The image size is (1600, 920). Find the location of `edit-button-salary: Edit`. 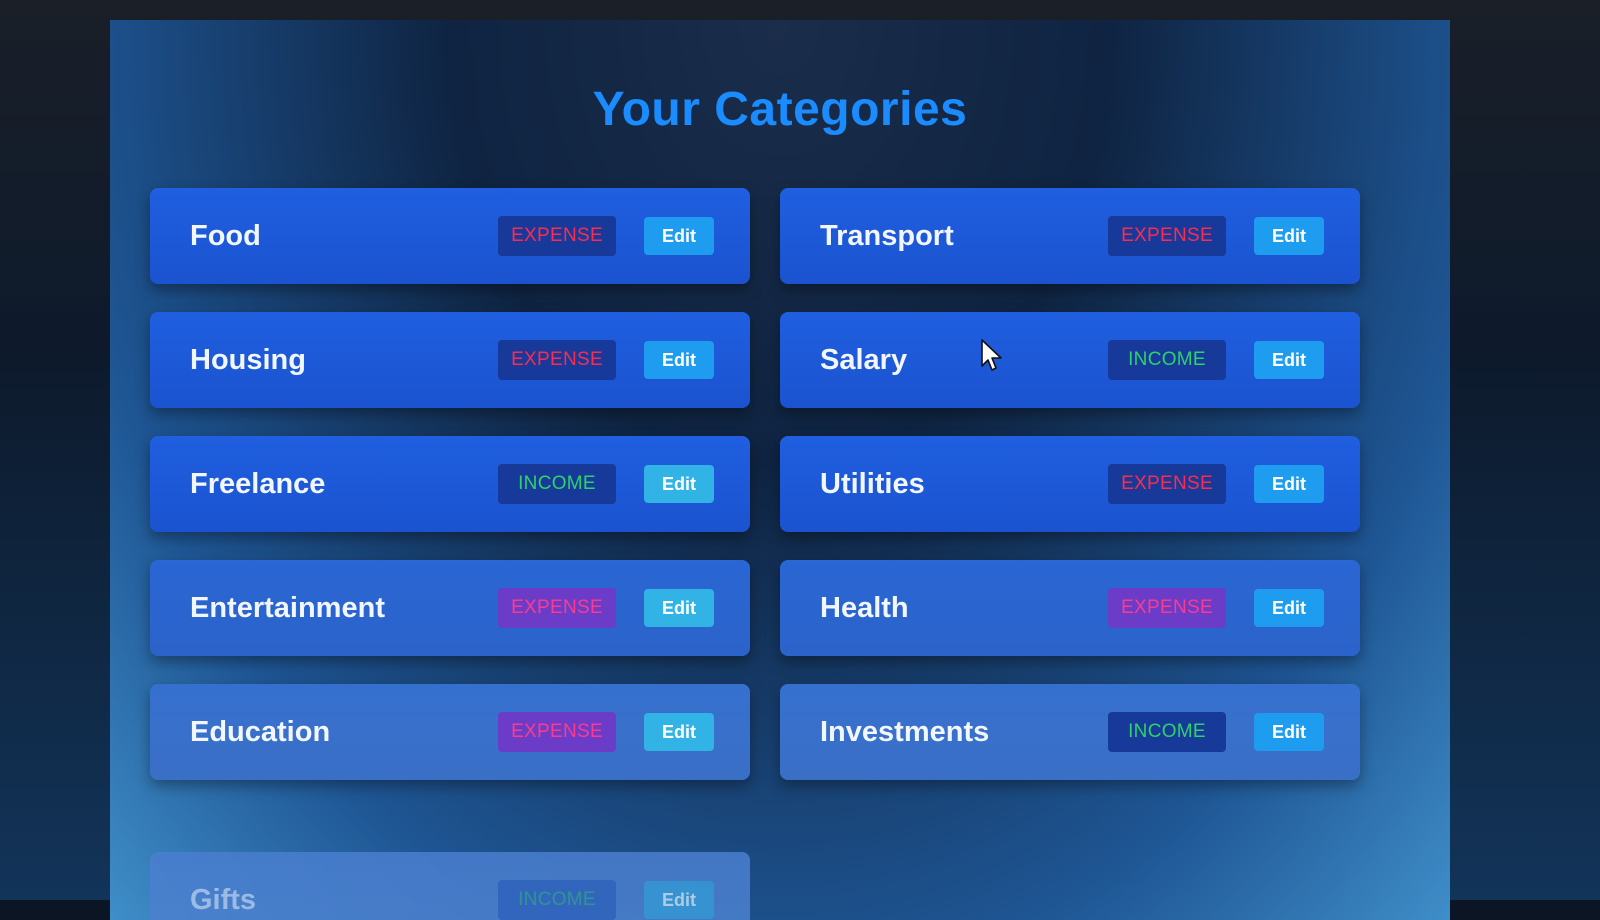

edit-button-salary: Edit is located at coordinates (1289, 360).